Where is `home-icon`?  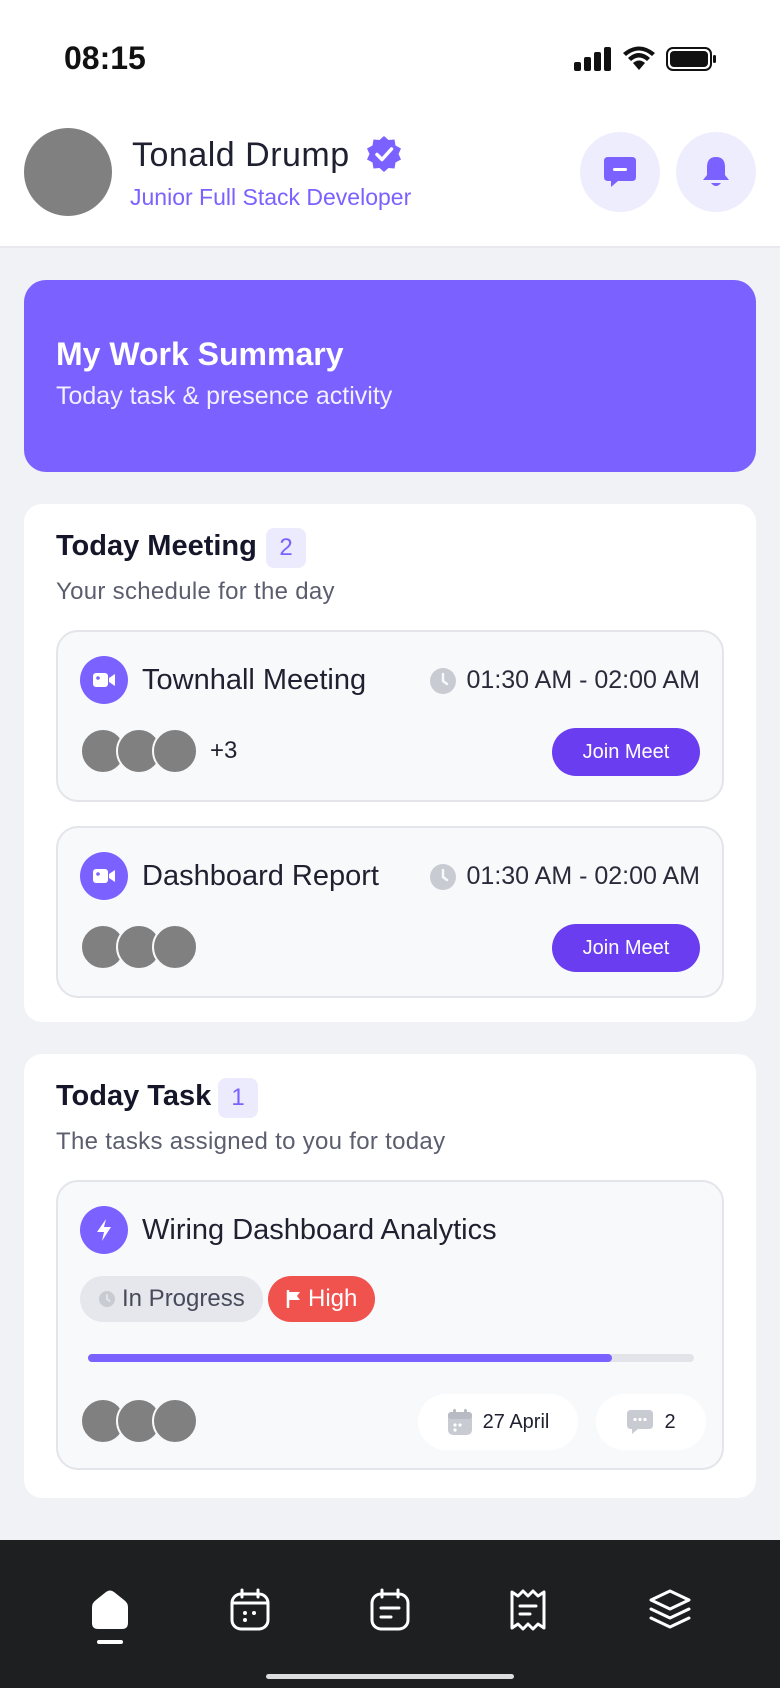 home-icon is located at coordinates (110, 1609).